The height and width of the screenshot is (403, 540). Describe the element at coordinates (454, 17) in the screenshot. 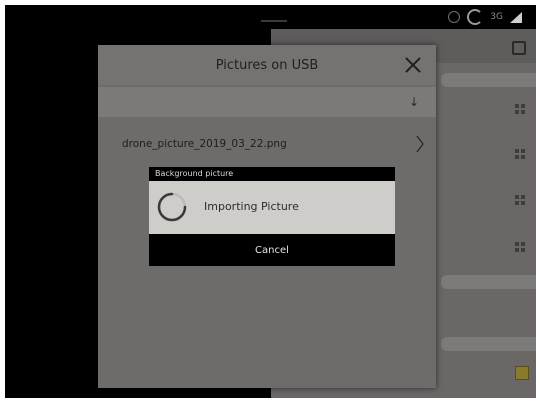

I see `circle-icon` at that location.